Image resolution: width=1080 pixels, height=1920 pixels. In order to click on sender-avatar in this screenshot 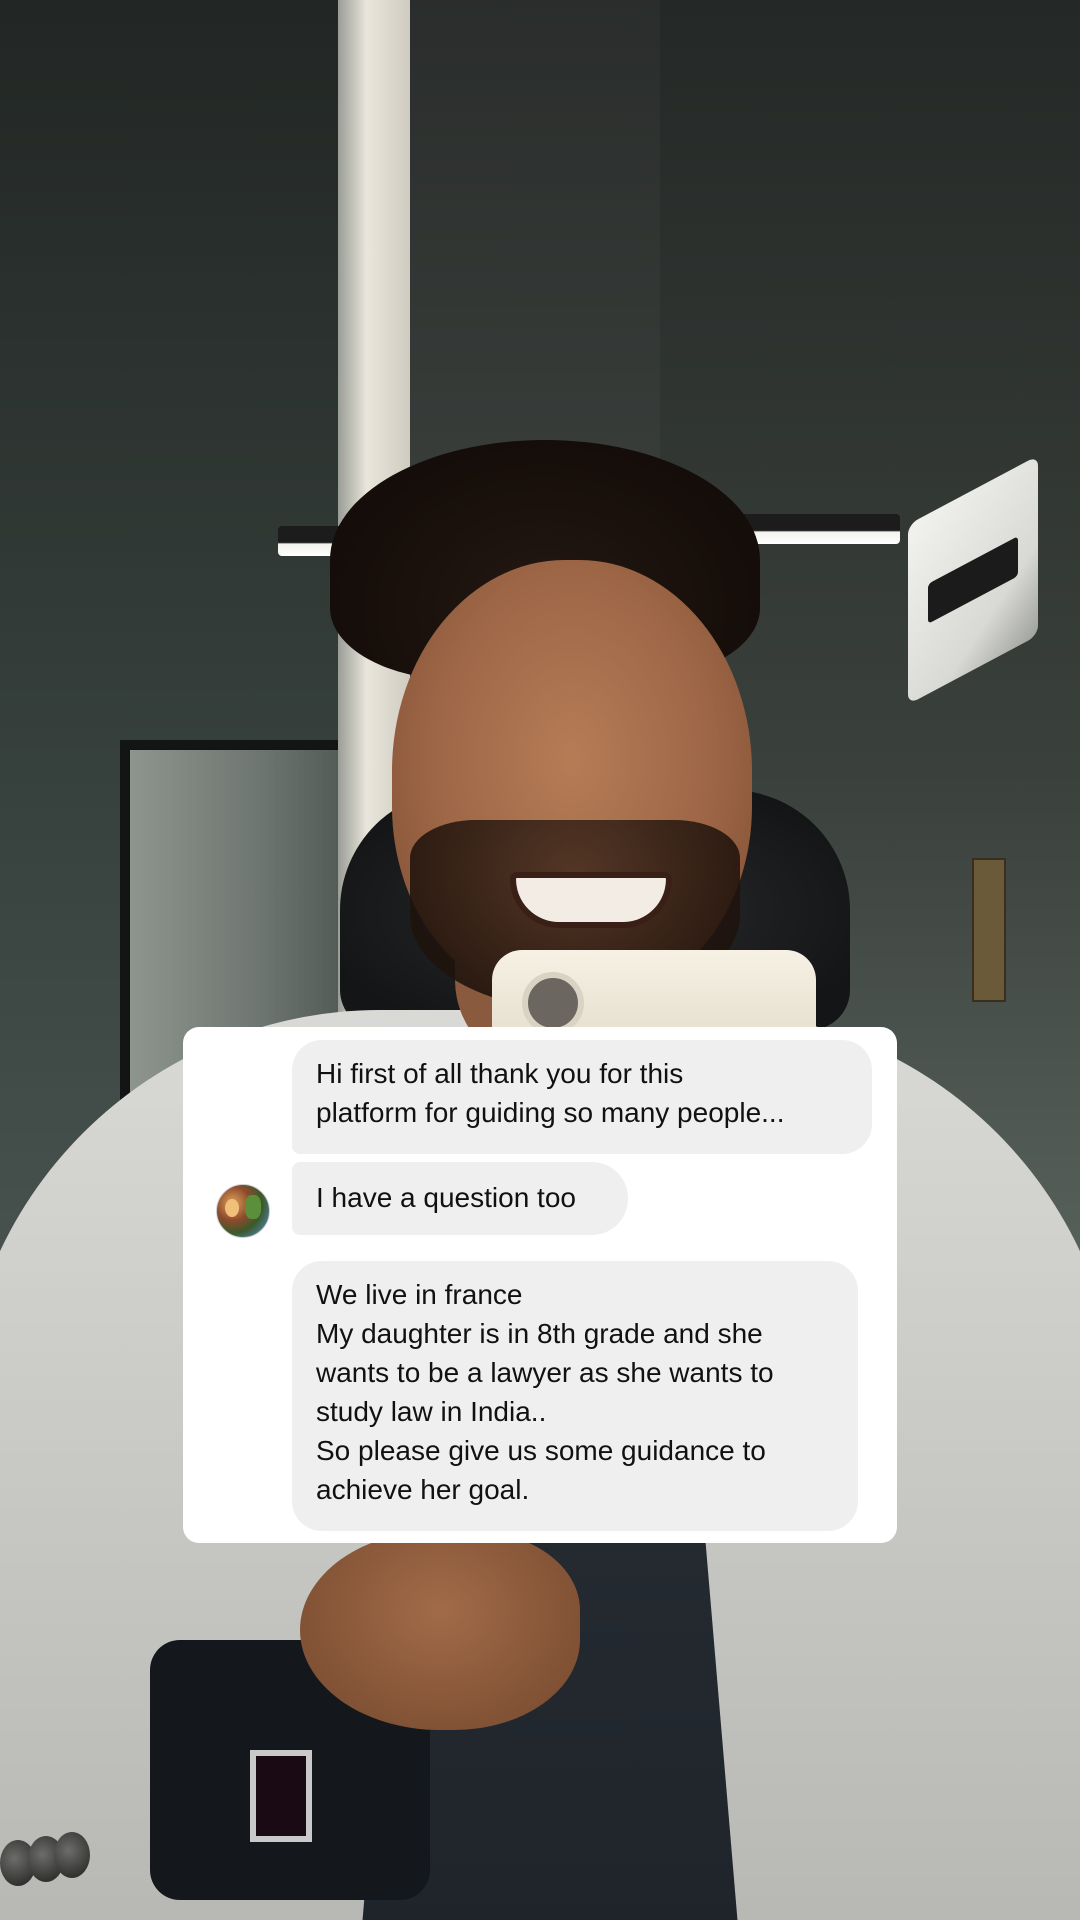, I will do `click(243, 1211)`.